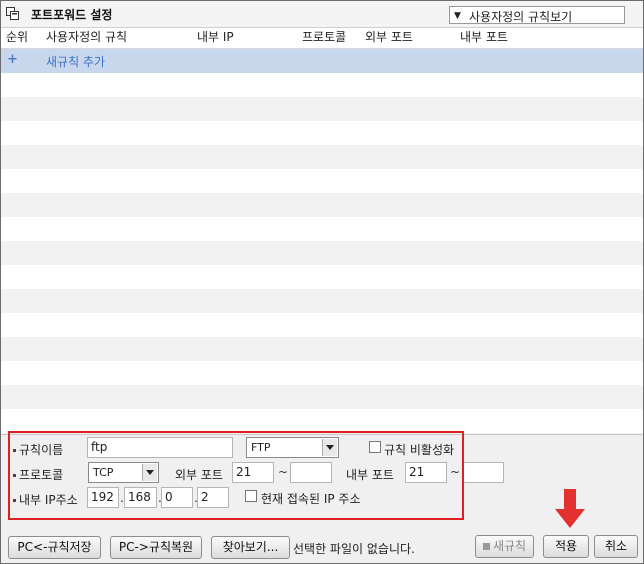 This screenshot has width=644, height=564. Describe the element at coordinates (504, 546) in the screenshot. I see `new-rule-button: 새규칙` at that location.